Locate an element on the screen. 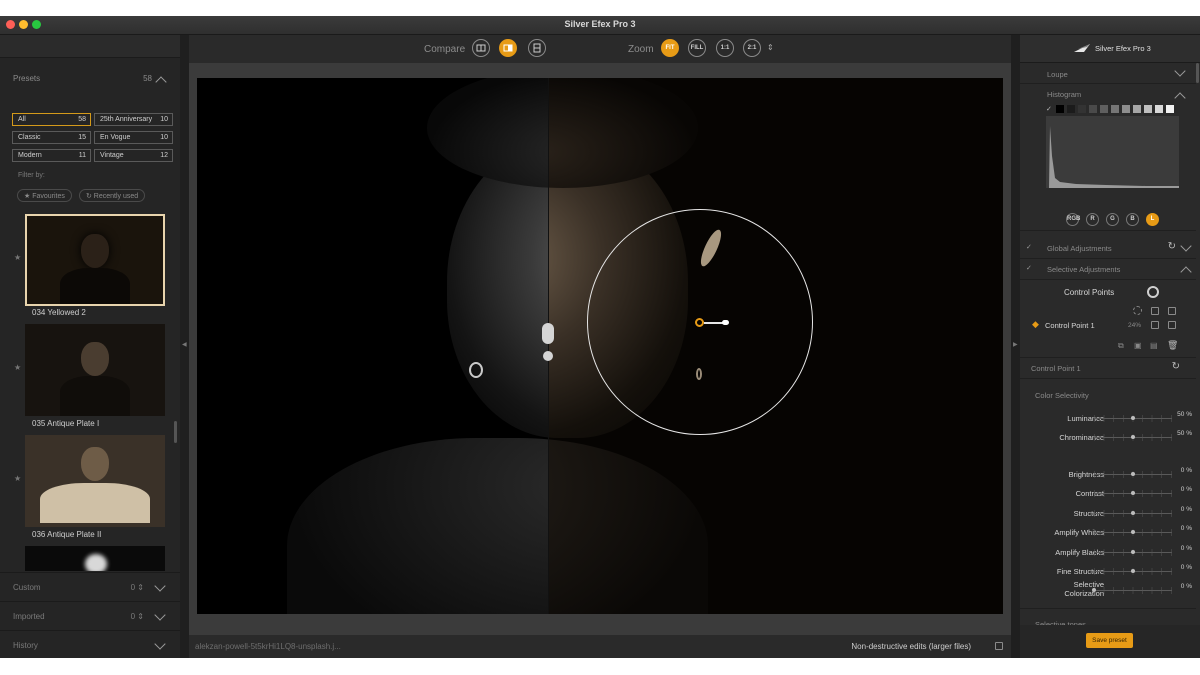  right-collapse-handle: ▶ is located at coordinates (1015, 346).